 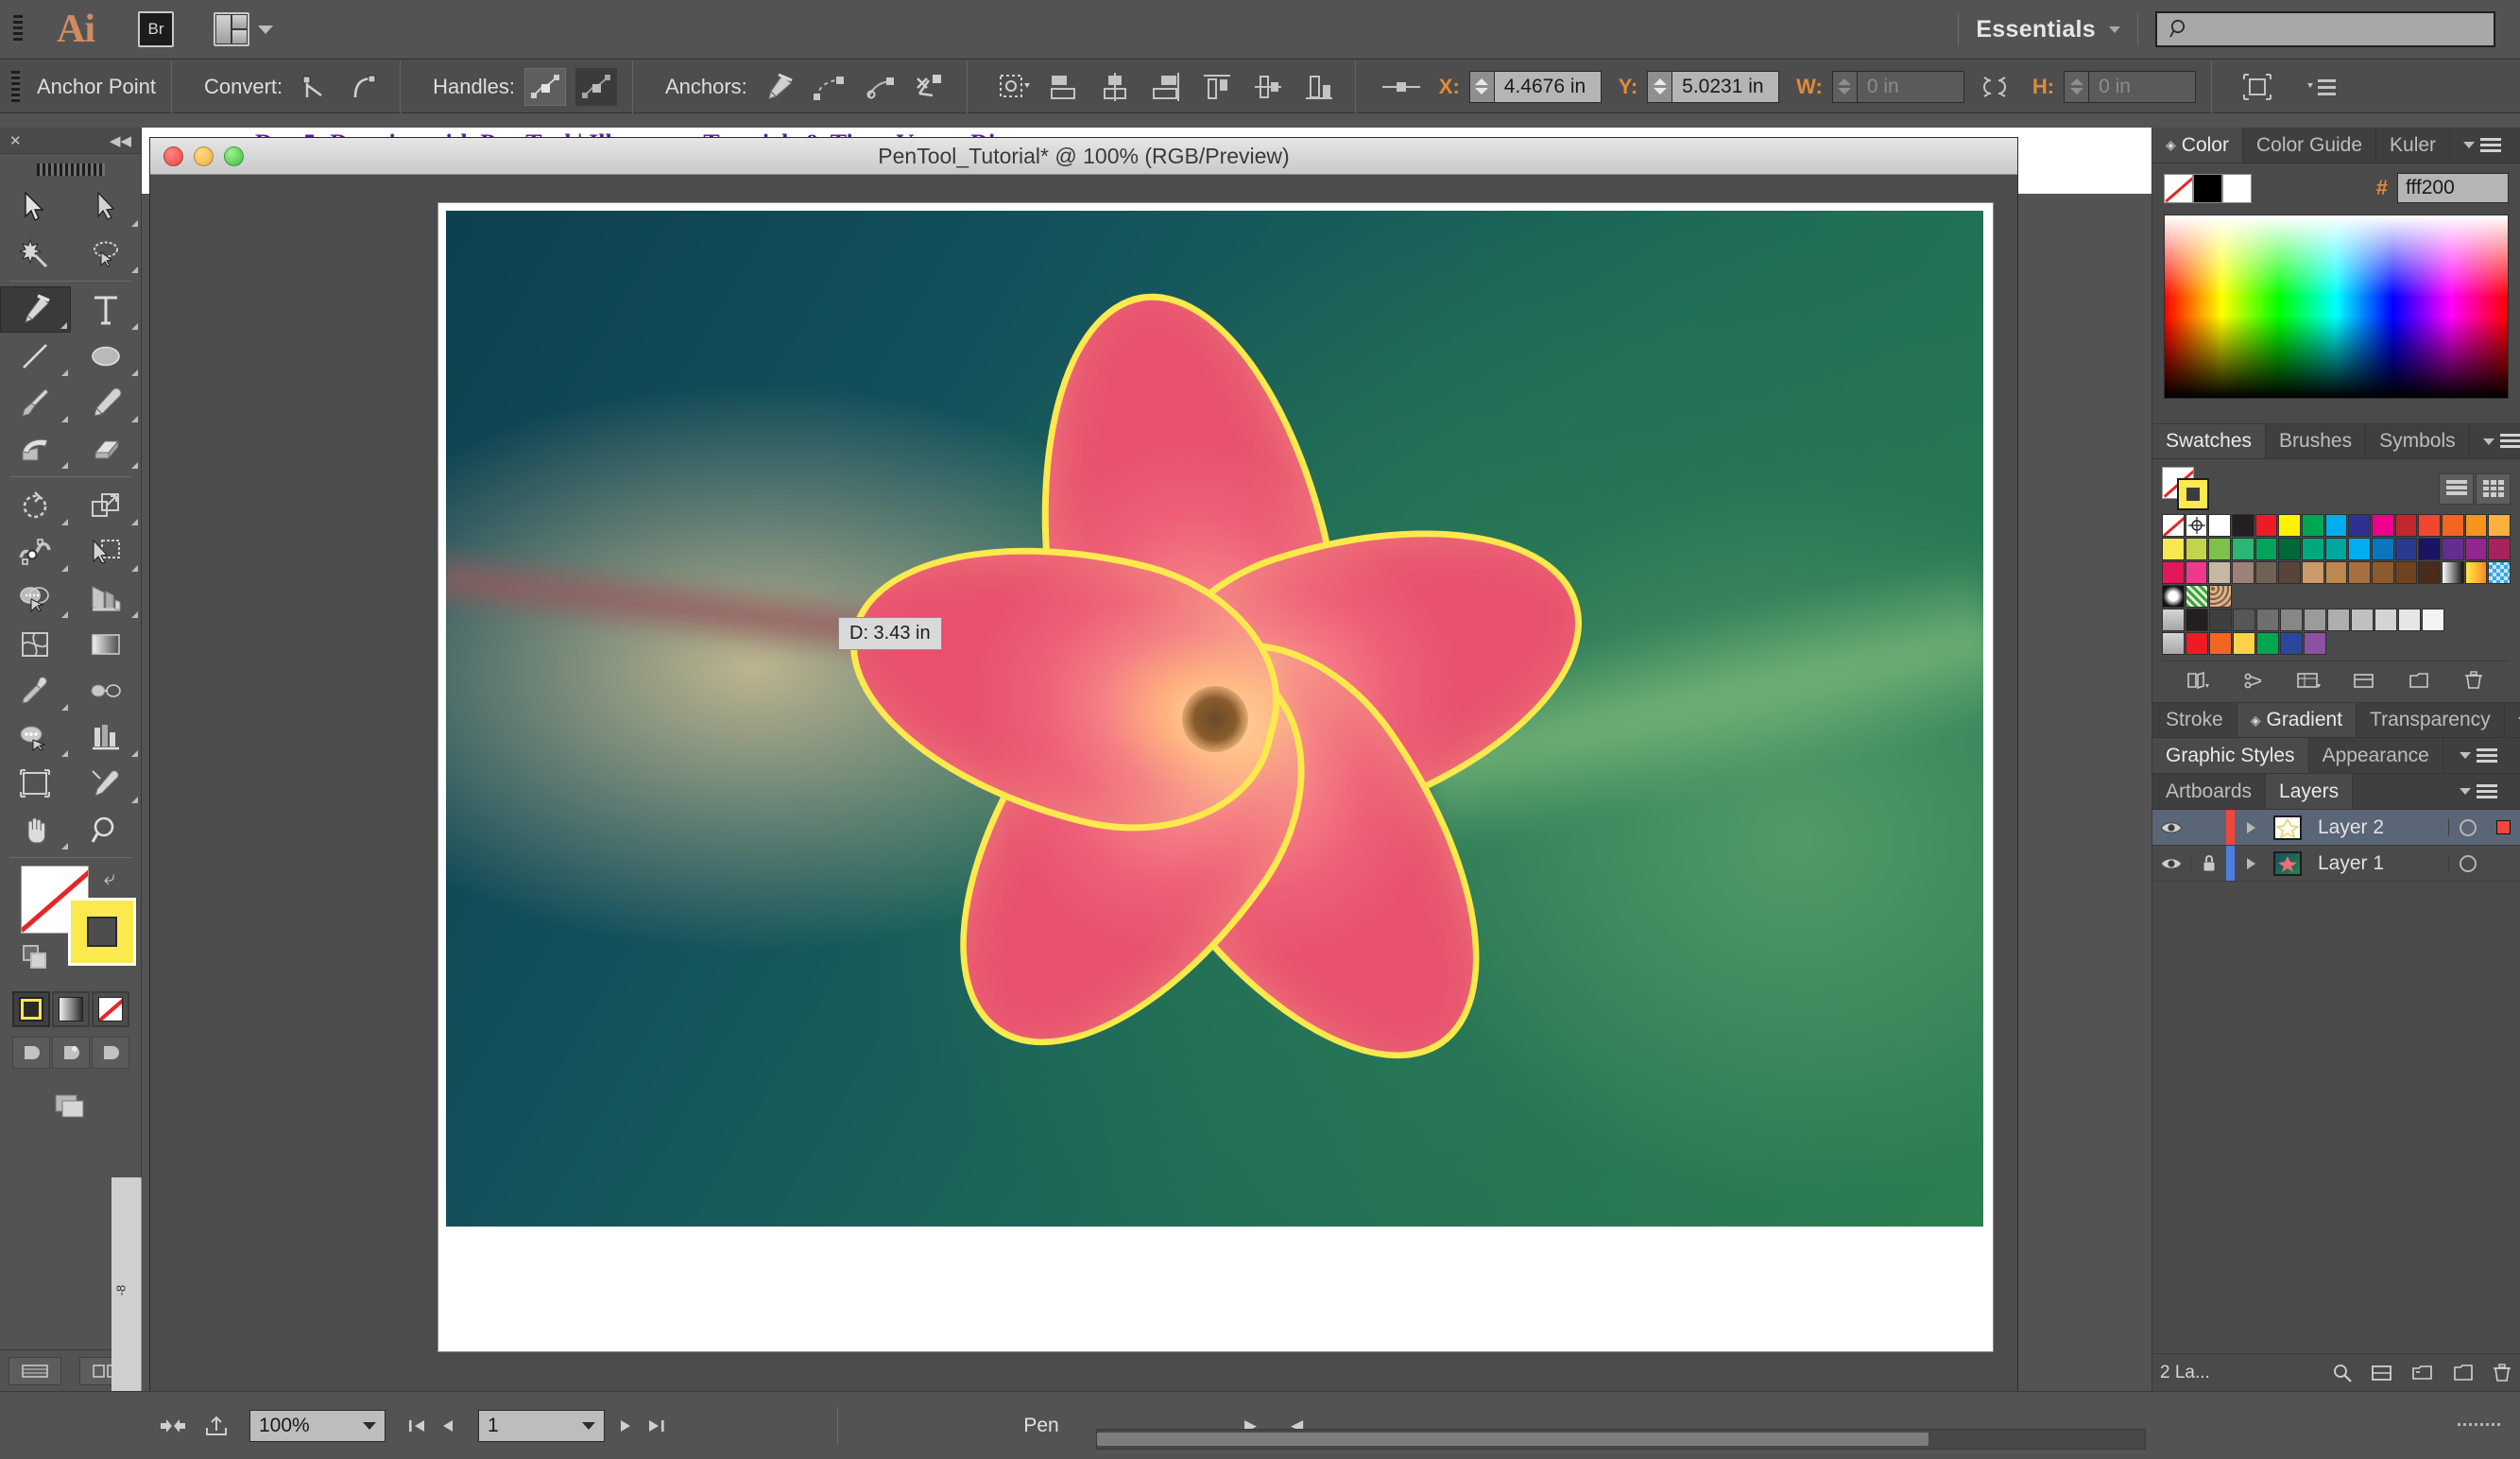 I want to click on swatch-a7235f, so click(x=2499, y=549).